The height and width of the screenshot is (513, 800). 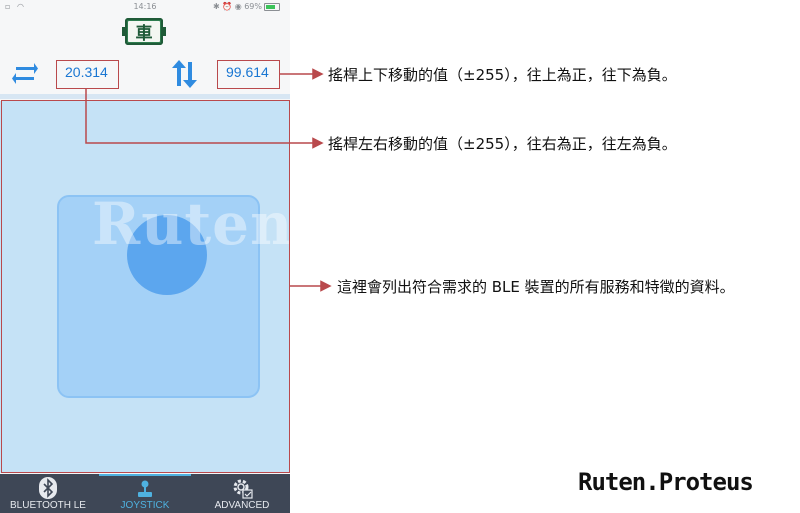 What do you see at coordinates (502, 75) in the screenshot?
I see `y-annotation: 搖桿上下移動的值（±255），往上為正，往下為負。` at bounding box center [502, 75].